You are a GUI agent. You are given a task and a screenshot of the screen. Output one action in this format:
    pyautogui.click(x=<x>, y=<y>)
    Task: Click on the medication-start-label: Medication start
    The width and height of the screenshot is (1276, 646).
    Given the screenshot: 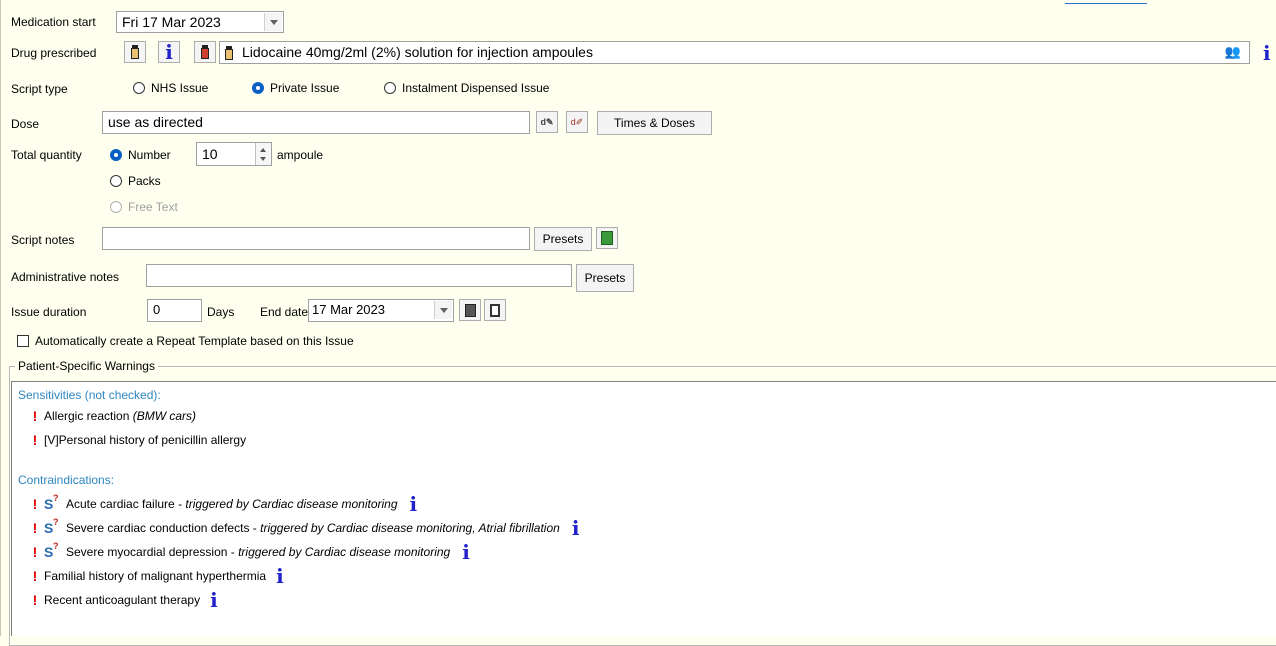 What is the action you would take?
    pyautogui.click(x=53, y=22)
    